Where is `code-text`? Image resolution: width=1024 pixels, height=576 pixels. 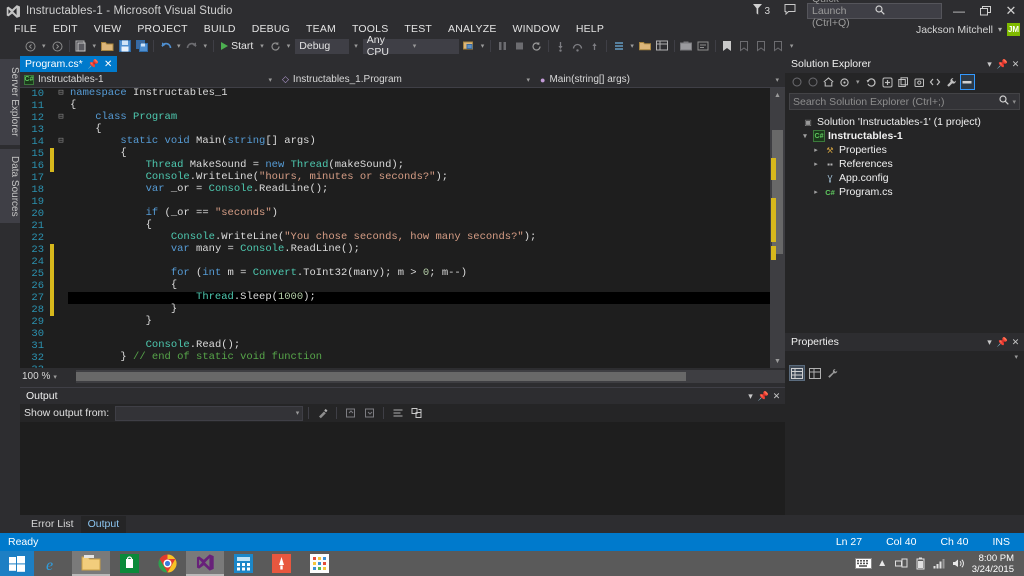 code-text is located at coordinates (426, 202).